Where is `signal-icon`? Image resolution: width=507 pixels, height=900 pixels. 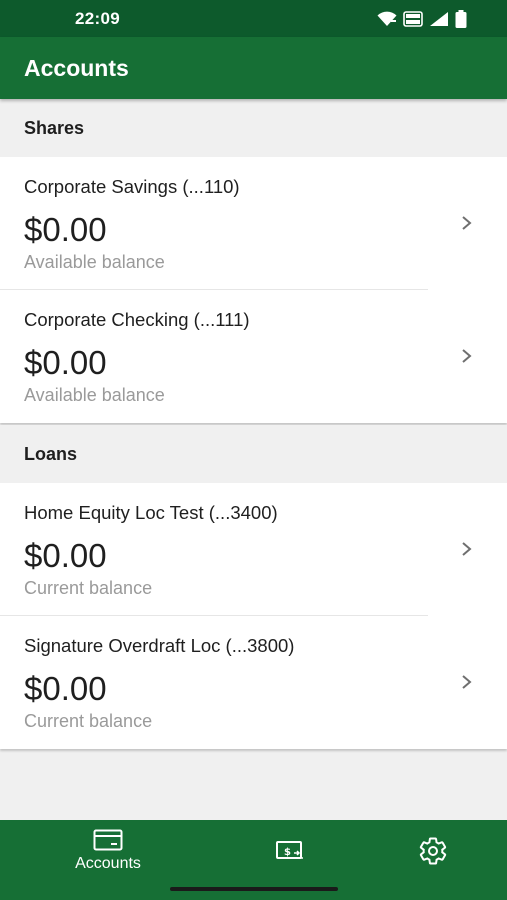
signal-icon is located at coordinates (439, 19).